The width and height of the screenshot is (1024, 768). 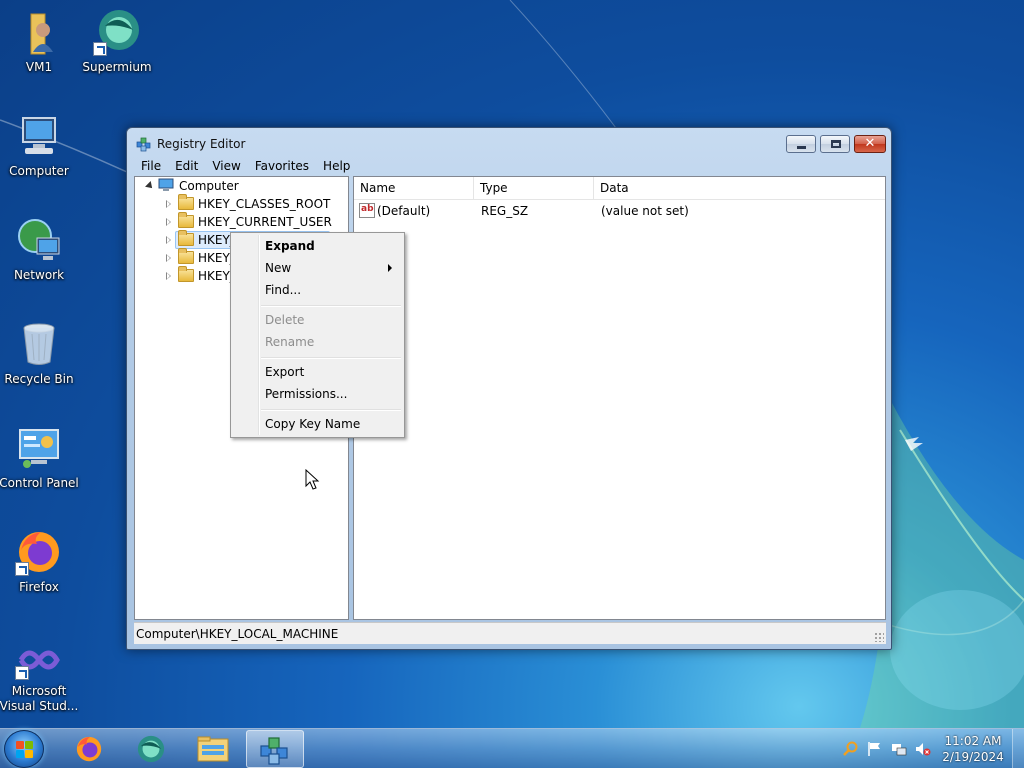 What do you see at coordinates (39, 67) in the screenshot?
I see `desktop-icon-label: VM1` at bounding box center [39, 67].